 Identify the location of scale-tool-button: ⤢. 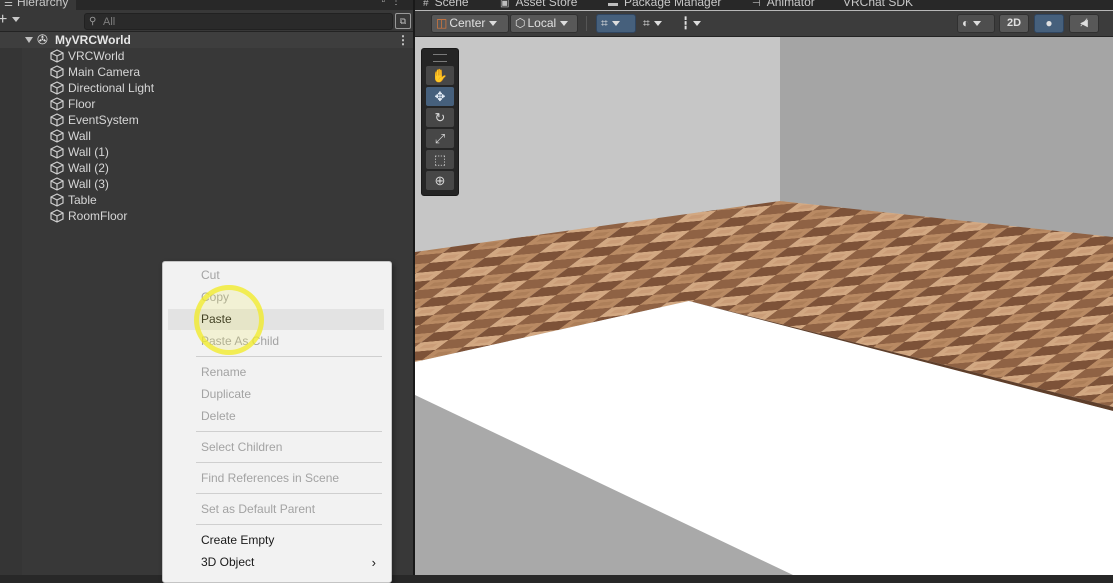
(440, 138).